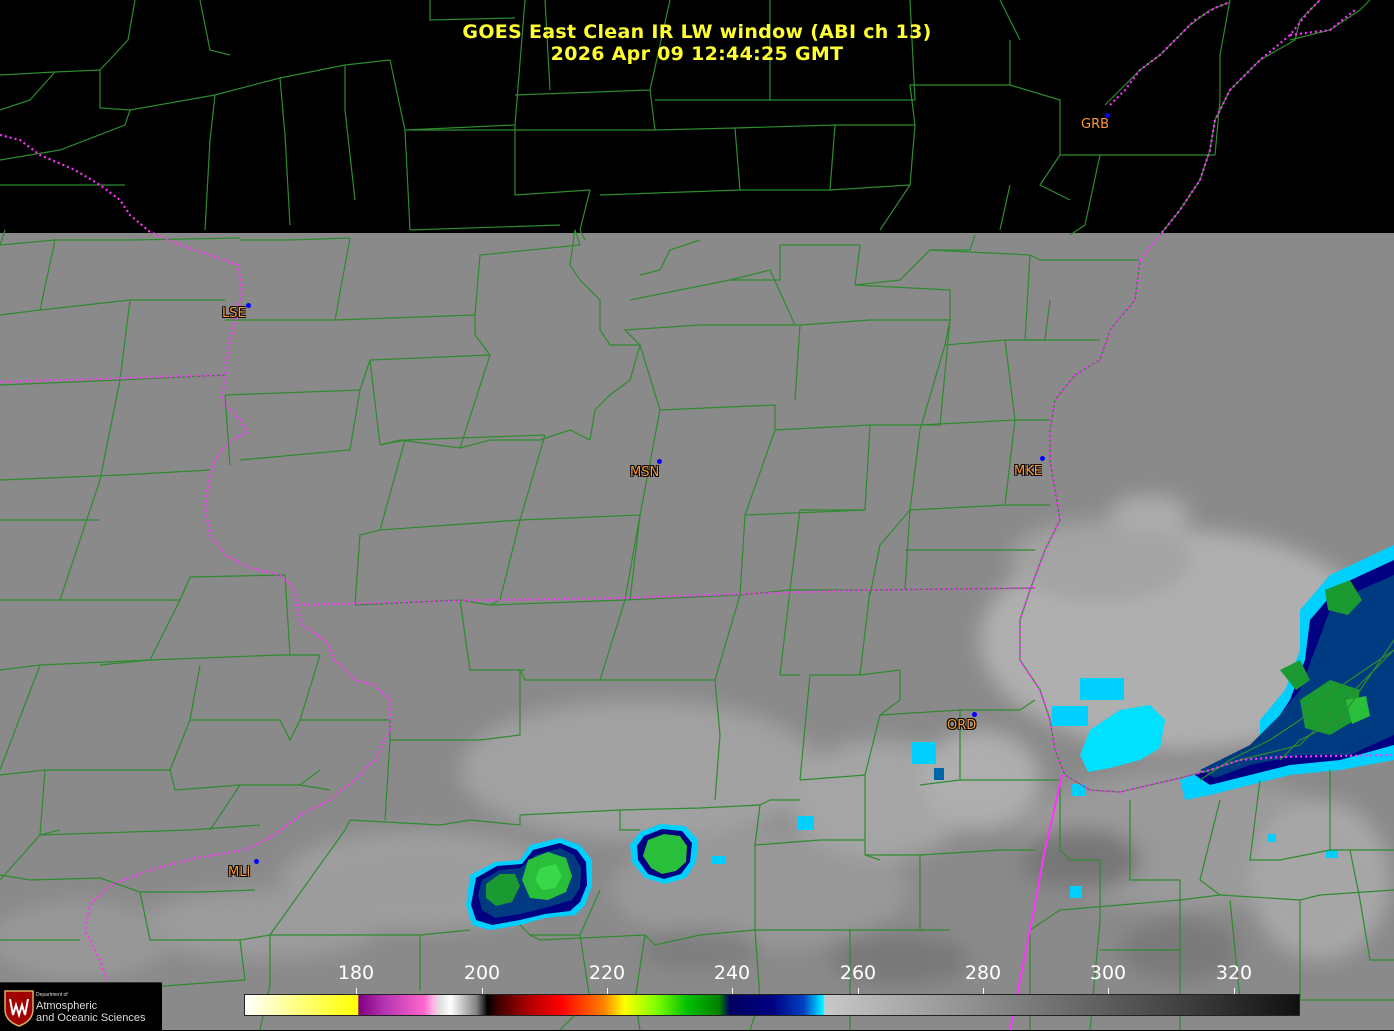  I want to click on colorbar-tick-label: 220, so click(607, 973).